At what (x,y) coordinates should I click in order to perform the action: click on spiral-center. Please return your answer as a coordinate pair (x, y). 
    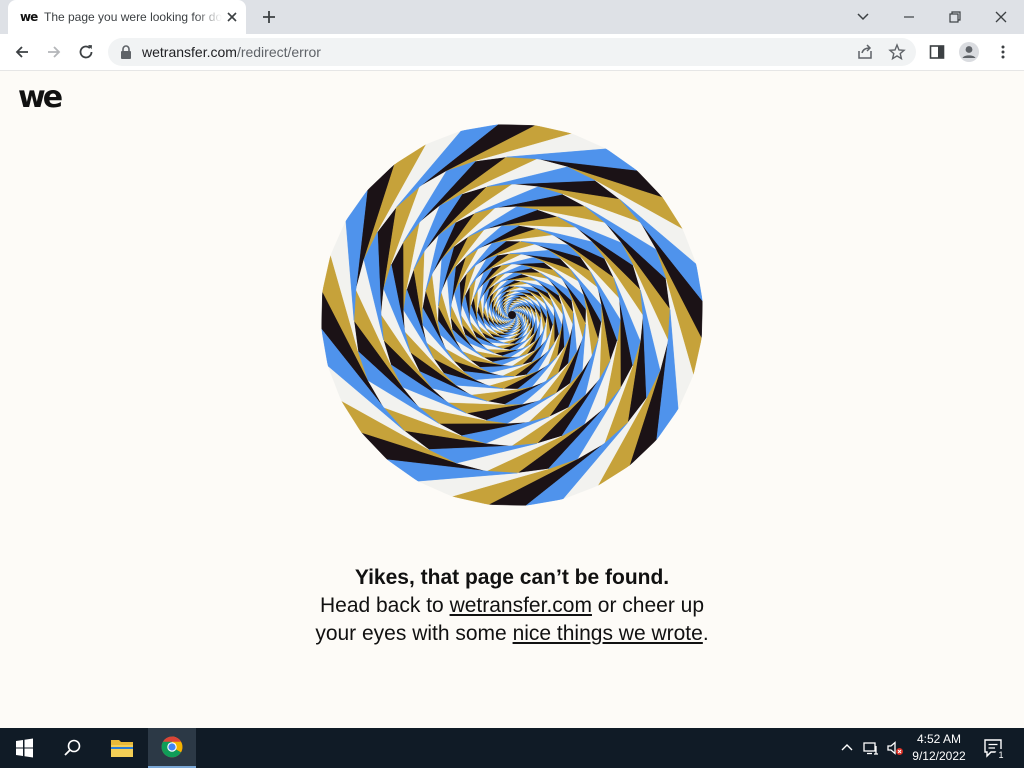
    Looking at the image, I should click on (512, 315).